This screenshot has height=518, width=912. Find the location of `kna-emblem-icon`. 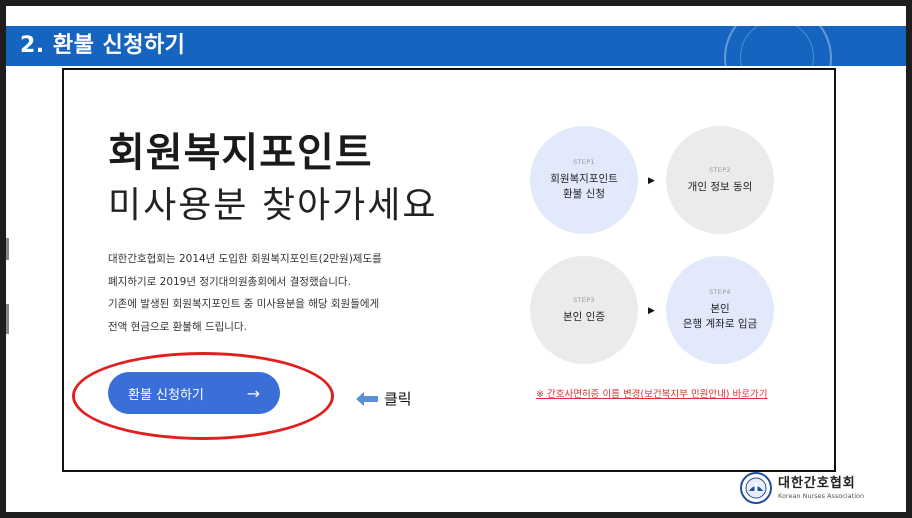

kna-emblem-icon is located at coordinates (756, 488).